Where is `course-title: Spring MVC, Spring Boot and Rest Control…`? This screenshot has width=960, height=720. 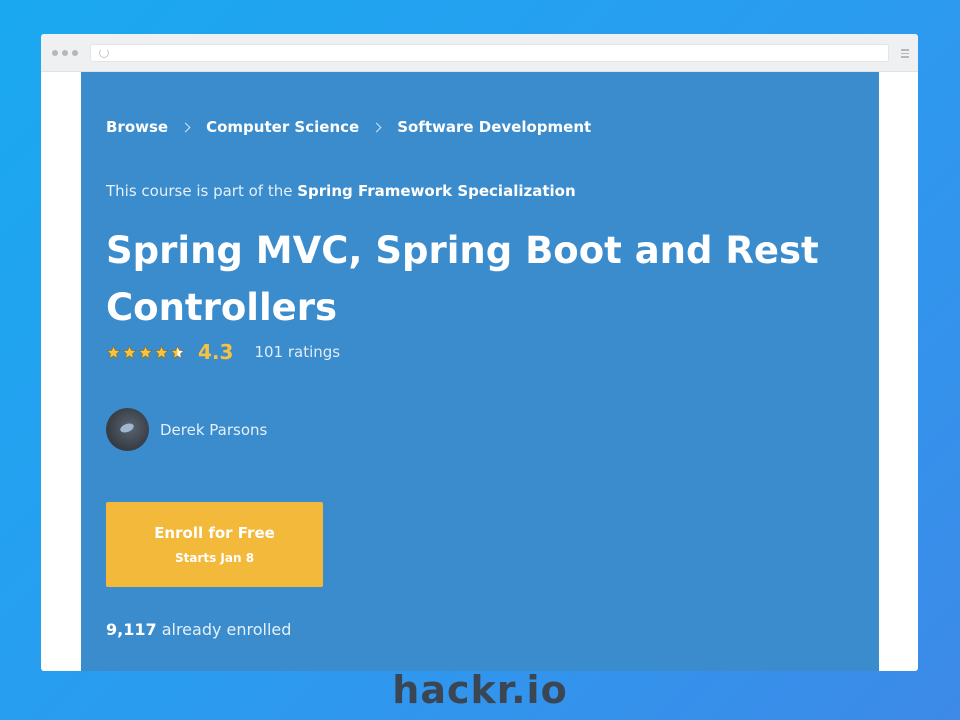
course-title: Spring MVC, Spring Boot and Rest Control… is located at coordinates (462, 279).